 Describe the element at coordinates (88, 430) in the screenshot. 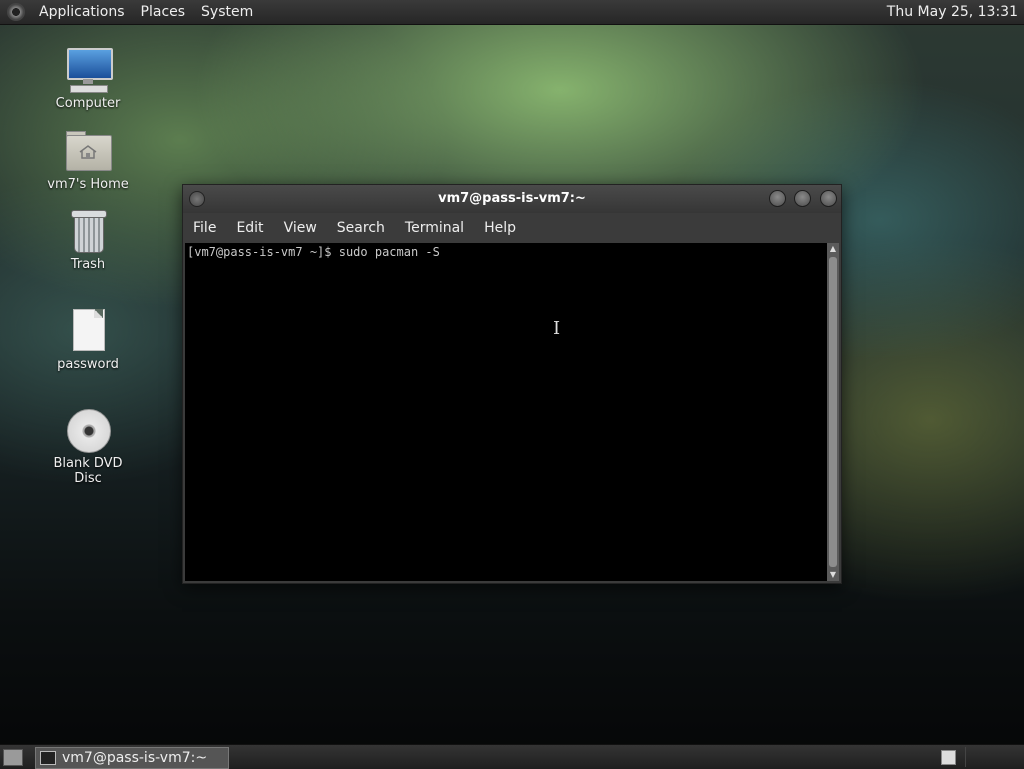

I see `dvd-icon` at that location.